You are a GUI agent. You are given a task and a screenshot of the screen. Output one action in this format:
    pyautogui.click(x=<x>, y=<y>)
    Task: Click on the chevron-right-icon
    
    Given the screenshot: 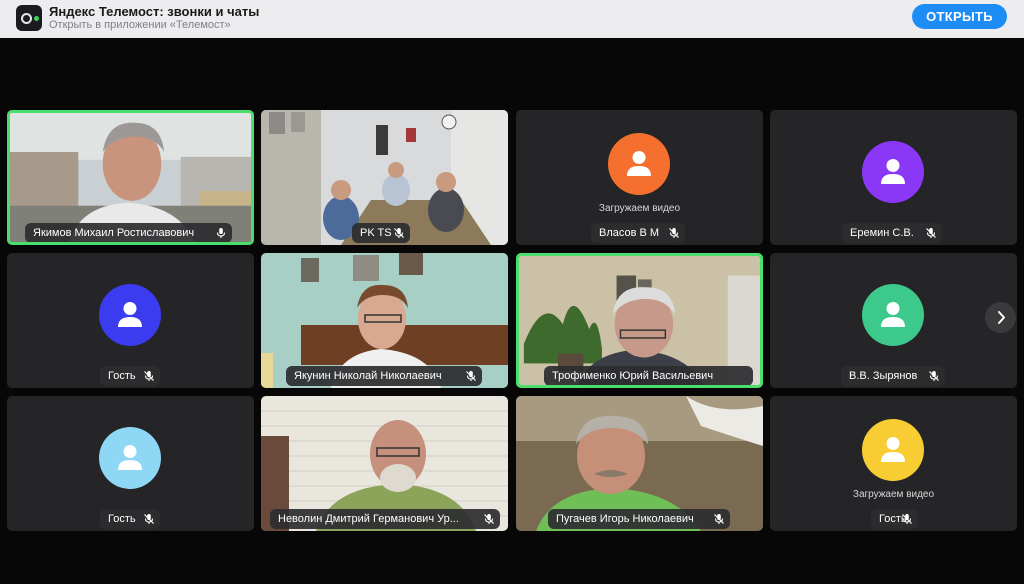 What is the action you would take?
    pyautogui.click(x=1001, y=317)
    